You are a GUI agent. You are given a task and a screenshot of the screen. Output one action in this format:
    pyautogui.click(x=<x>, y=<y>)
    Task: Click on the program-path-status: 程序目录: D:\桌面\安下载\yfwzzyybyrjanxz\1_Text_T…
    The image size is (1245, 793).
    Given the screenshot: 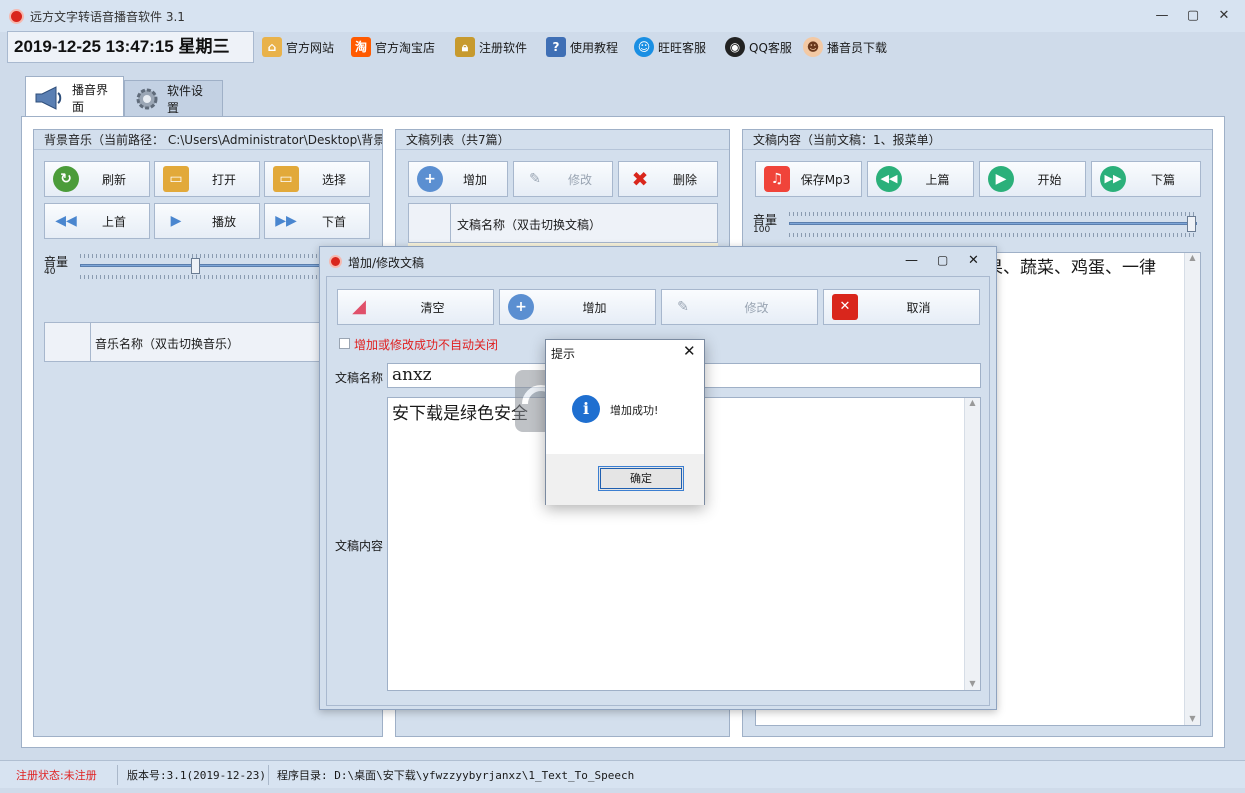 What is the action you would take?
    pyautogui.click(x=456, y=775)
    